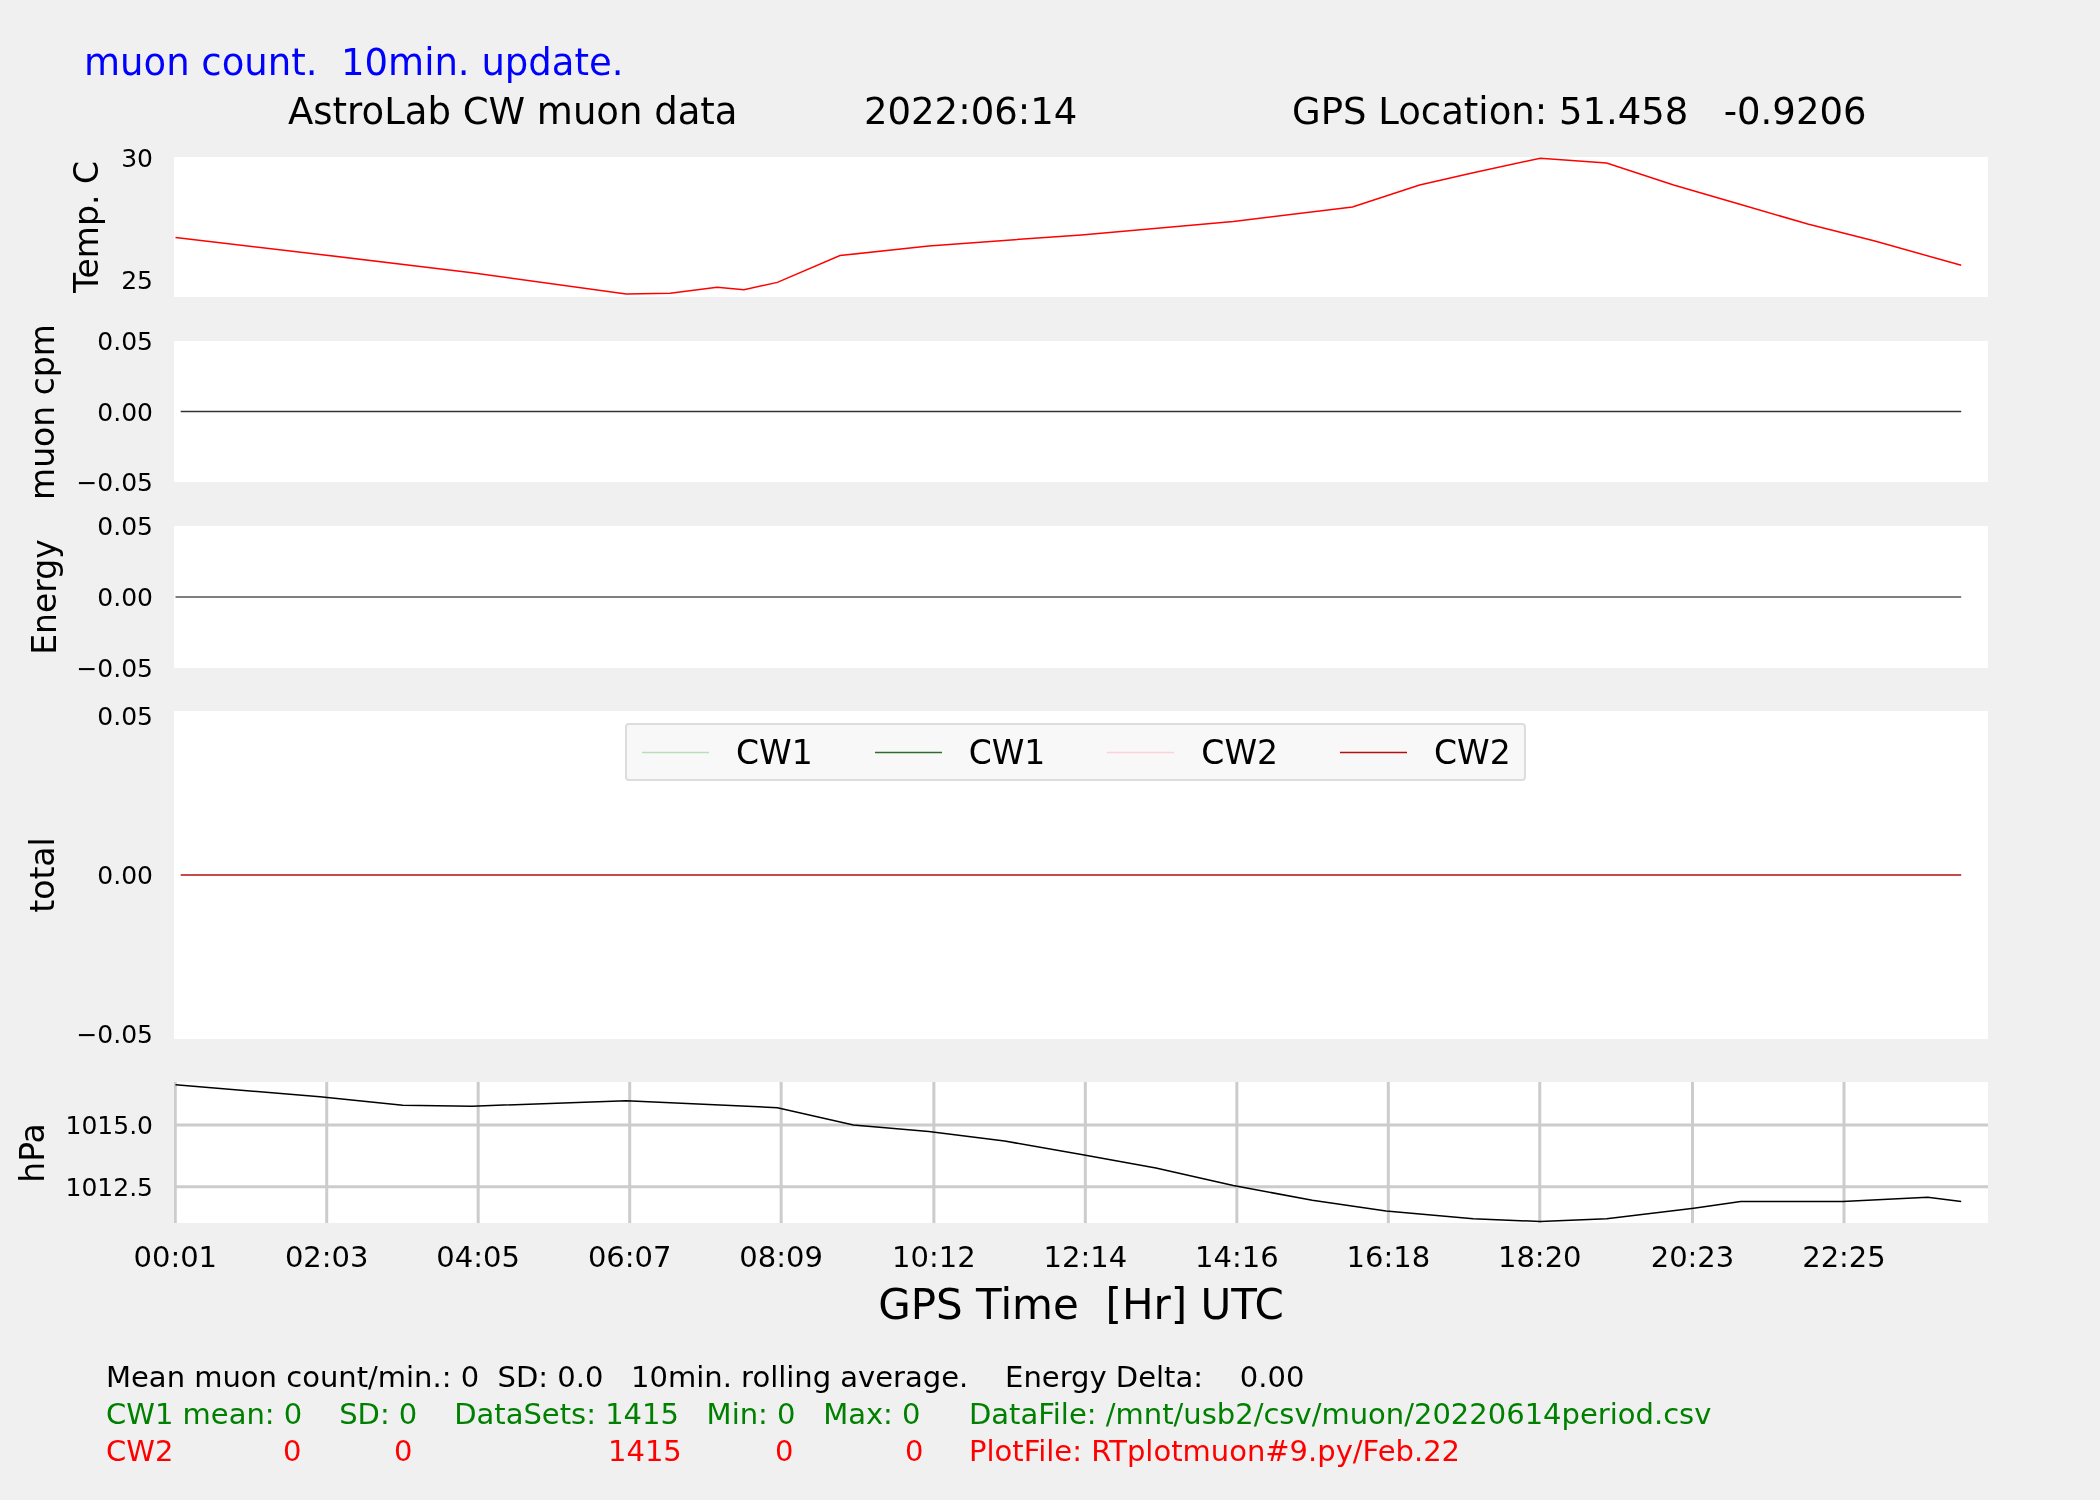 Image resolution: width=2100 pixels, height=1500 pixels. What do you see at coordinates (645, 1451) in the screenshot?
I see `stats-value: 1415` at bounding box center [645, 1451].